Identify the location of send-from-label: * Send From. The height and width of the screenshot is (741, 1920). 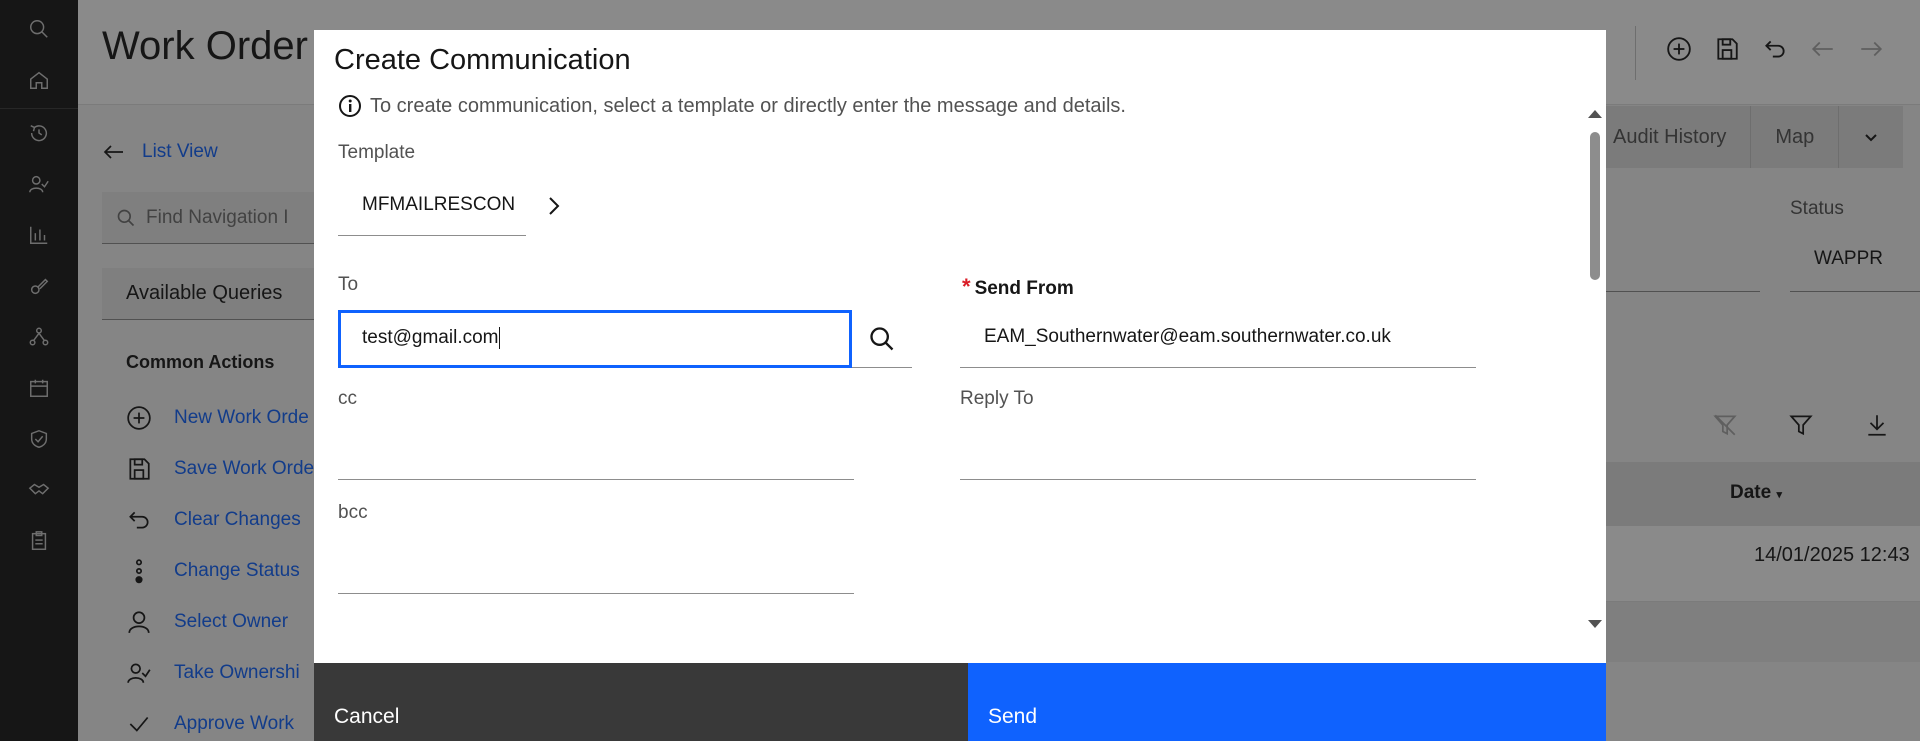
(1018, 287).